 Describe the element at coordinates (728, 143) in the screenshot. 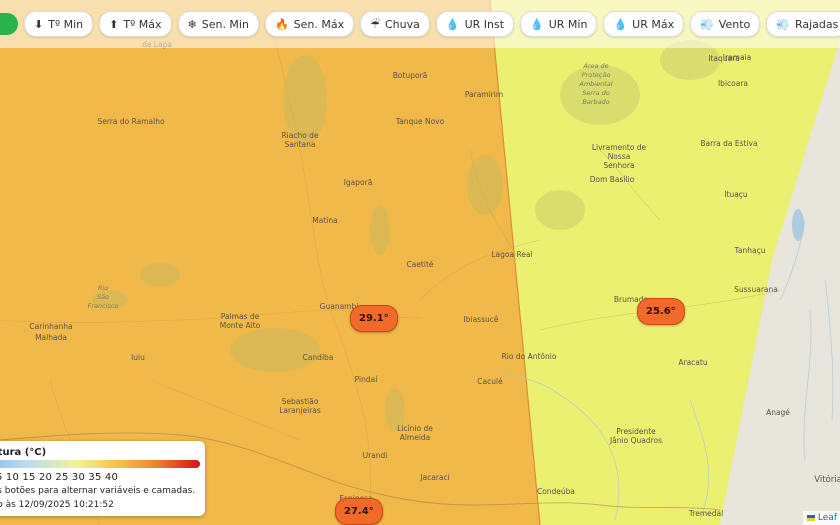

I see `place-label: Barra da Estiva` at that location.